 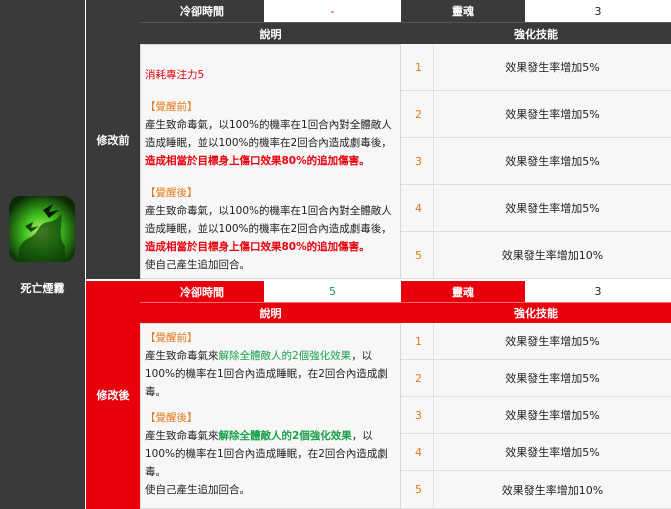 I want to click on section-label-after: 修改後, so click(x=113, y=394).